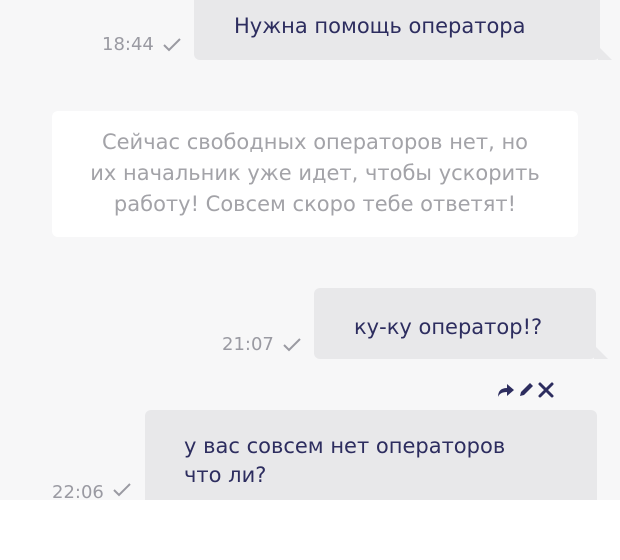  I want to click on message-bubble: Нужна помощь оператора, so click(403, 30).